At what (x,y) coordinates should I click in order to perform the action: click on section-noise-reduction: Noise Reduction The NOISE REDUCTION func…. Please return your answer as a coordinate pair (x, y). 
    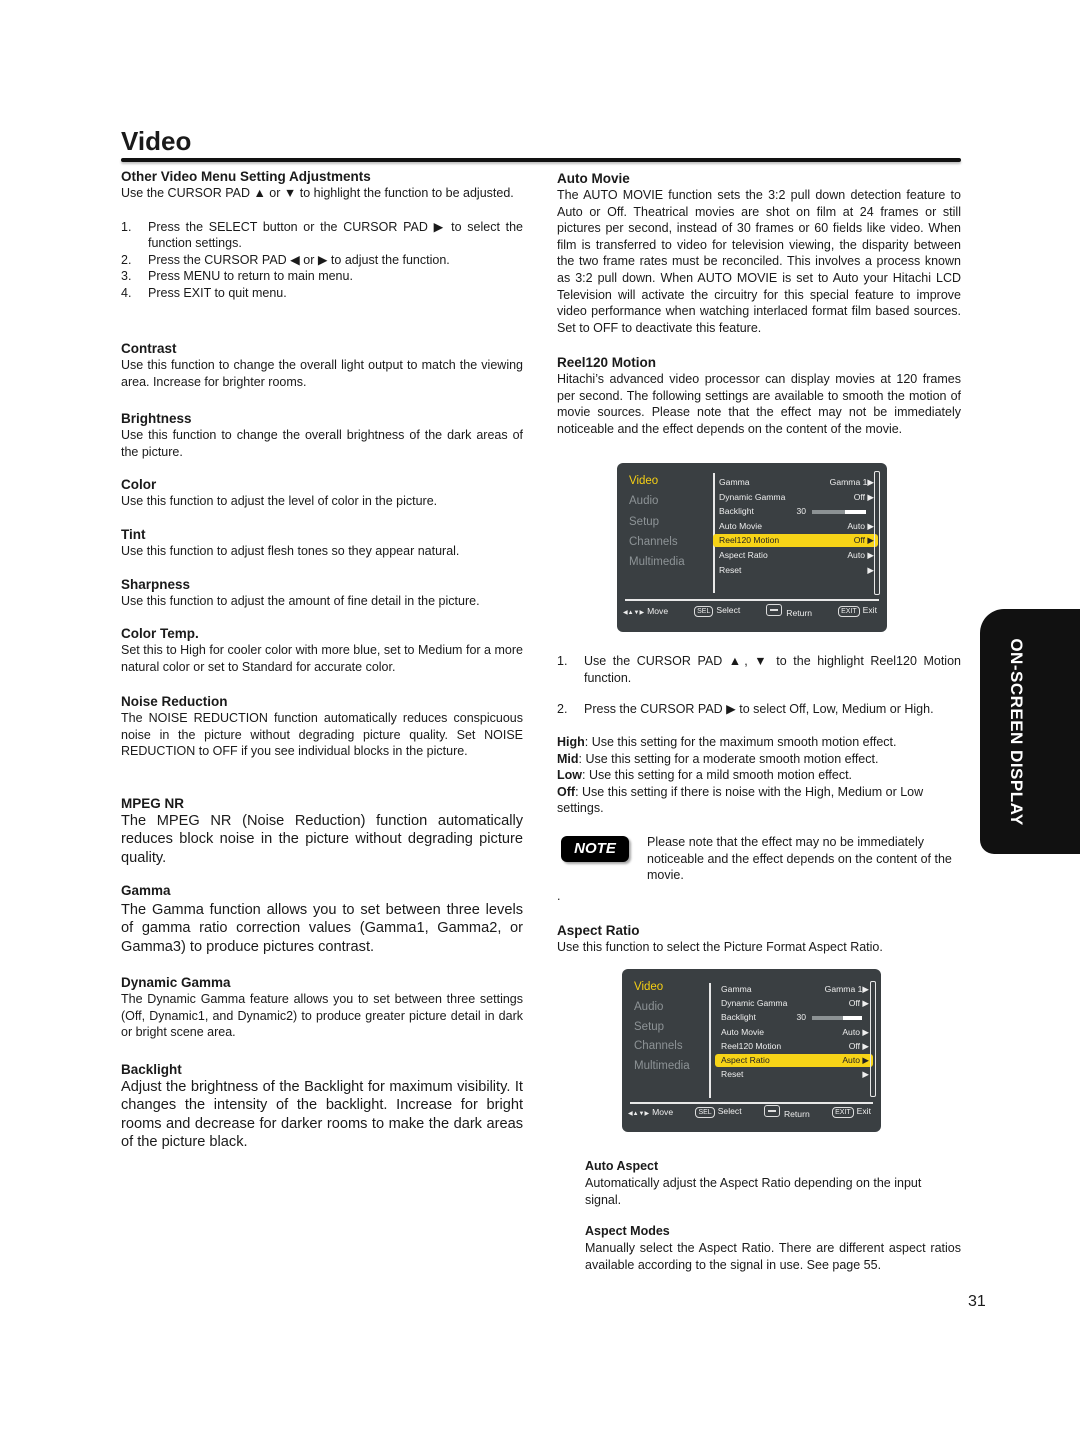
    Looking at the image, I should click on (322, 726).